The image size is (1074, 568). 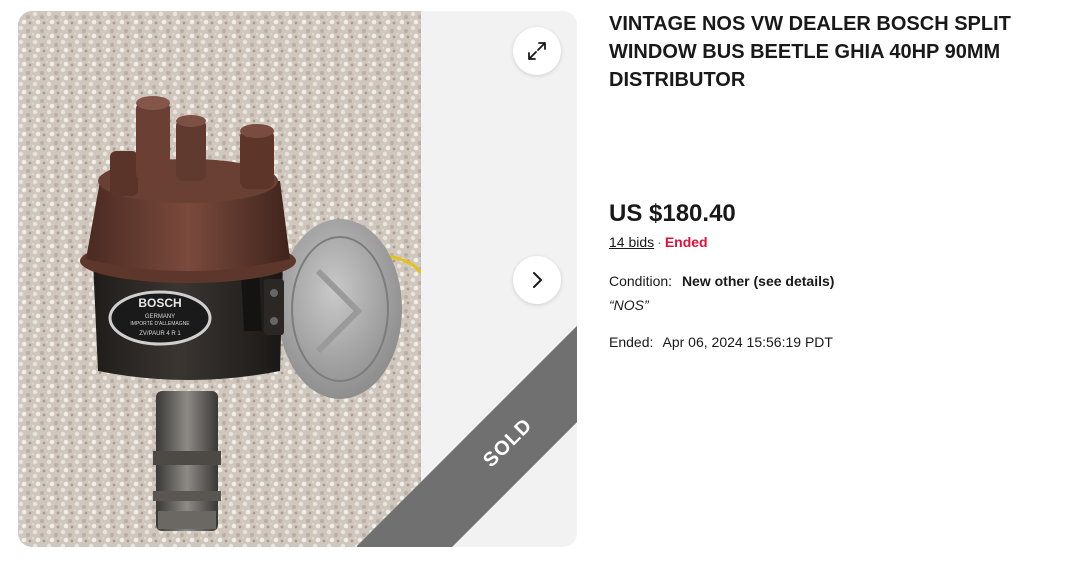 What do you see at coordinates (641, 281) in the screenshot?
I see `condition-label: Condition:` at bounding box center [641, 281].